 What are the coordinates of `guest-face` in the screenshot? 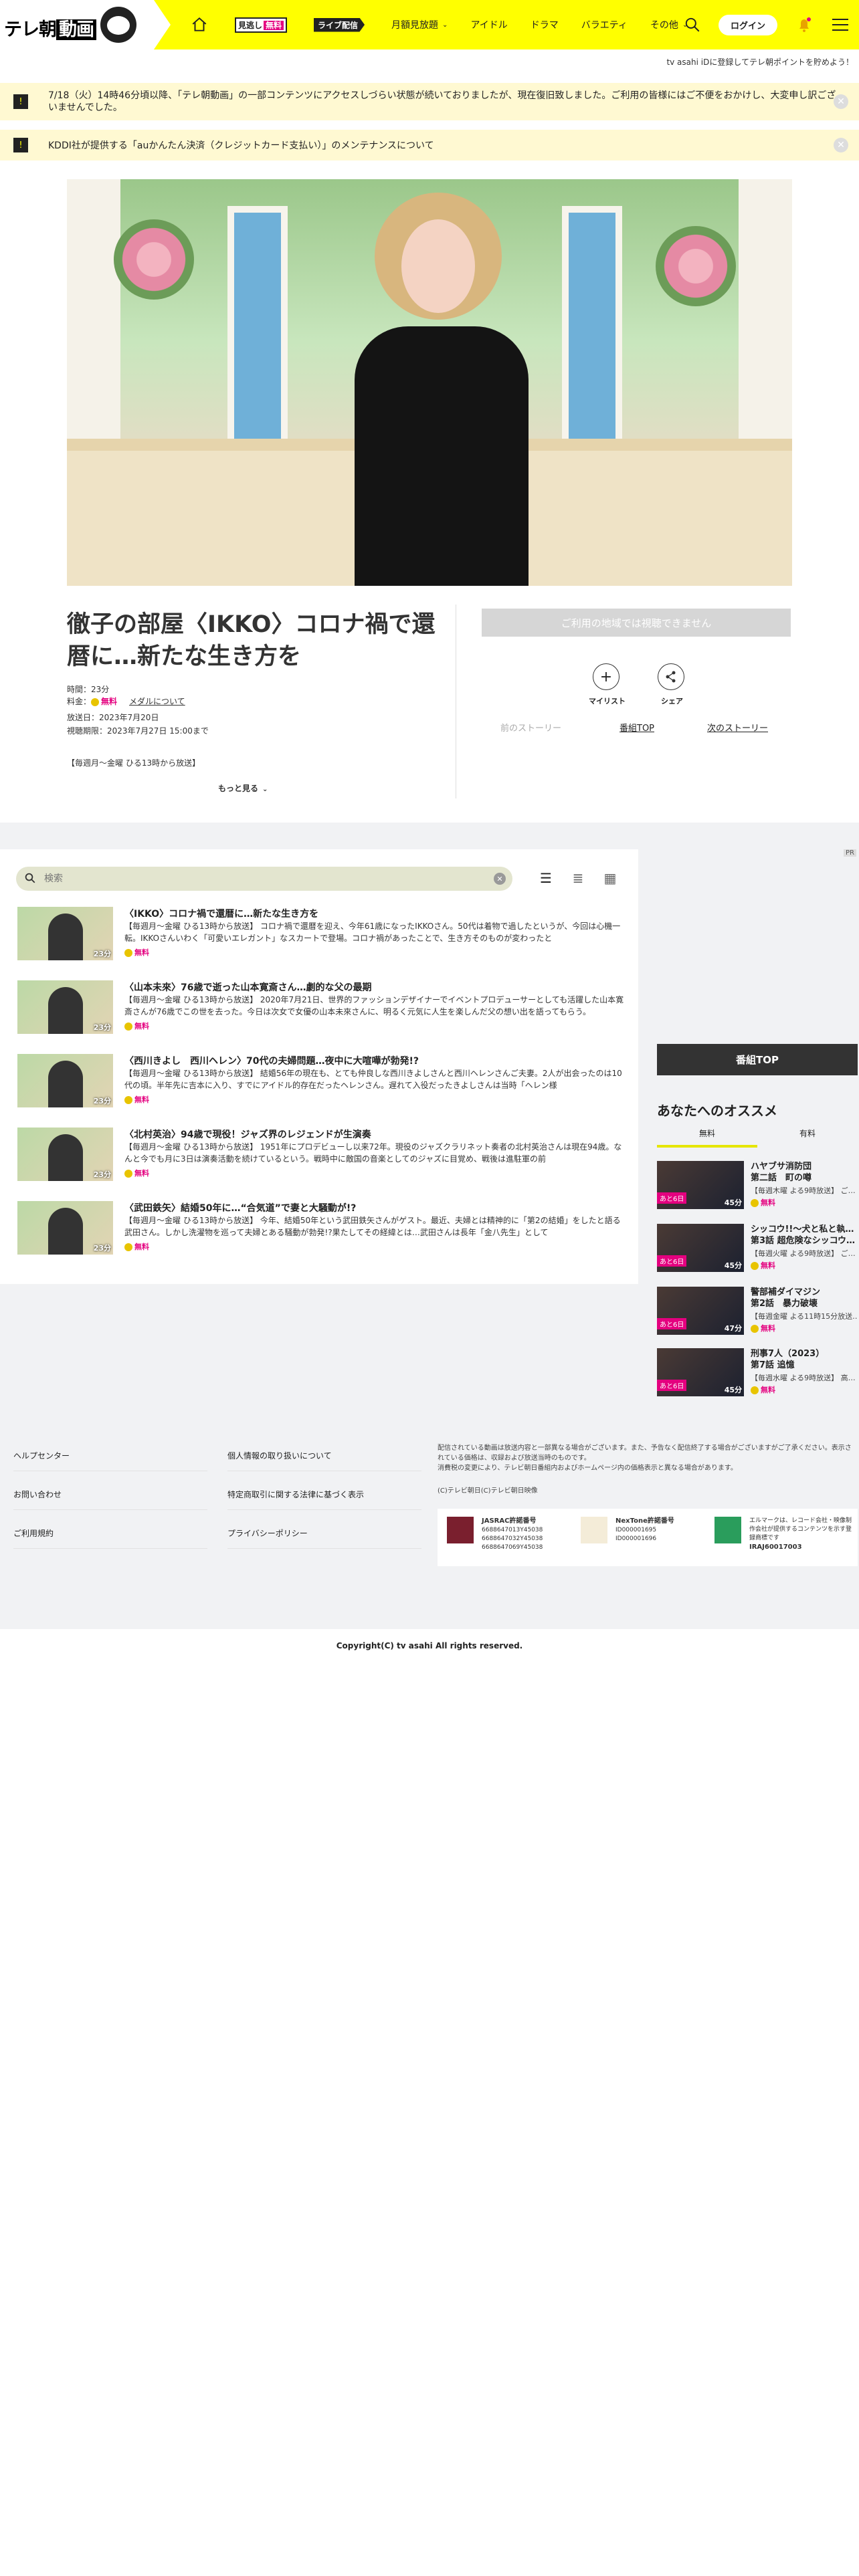 It's located at (438, 266).